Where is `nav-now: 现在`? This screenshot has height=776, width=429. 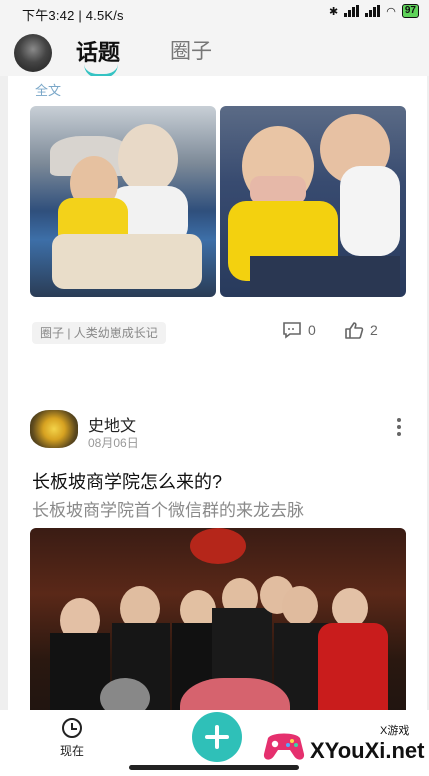
nav-now: 现在 is located at coordinates (72, 738).